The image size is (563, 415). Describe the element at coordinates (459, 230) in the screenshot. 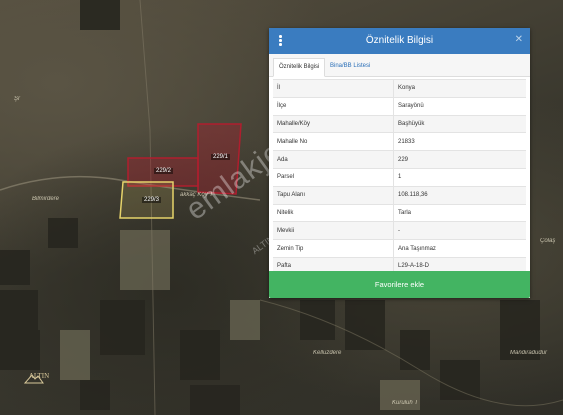

I see `attribute-value: -` at that location.